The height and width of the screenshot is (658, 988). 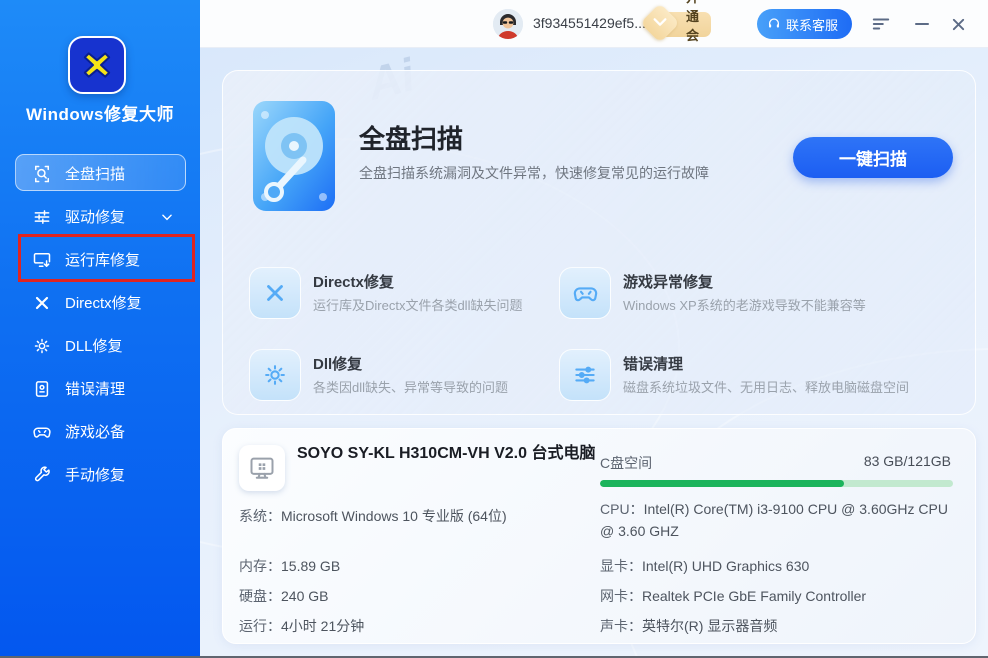 I want to click on sidebar-item-error-clean: 错误清理, so click(x=100, y=388).